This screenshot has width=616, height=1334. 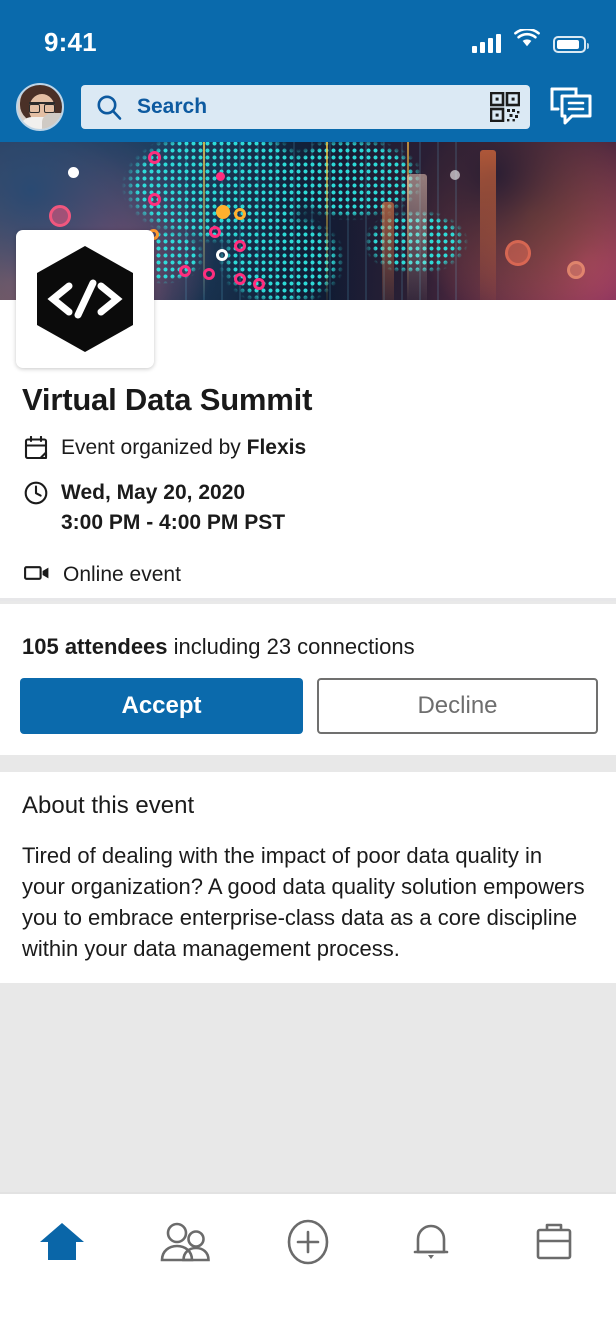 I want to click on nav-item-post, so click(x=307, y=1244).